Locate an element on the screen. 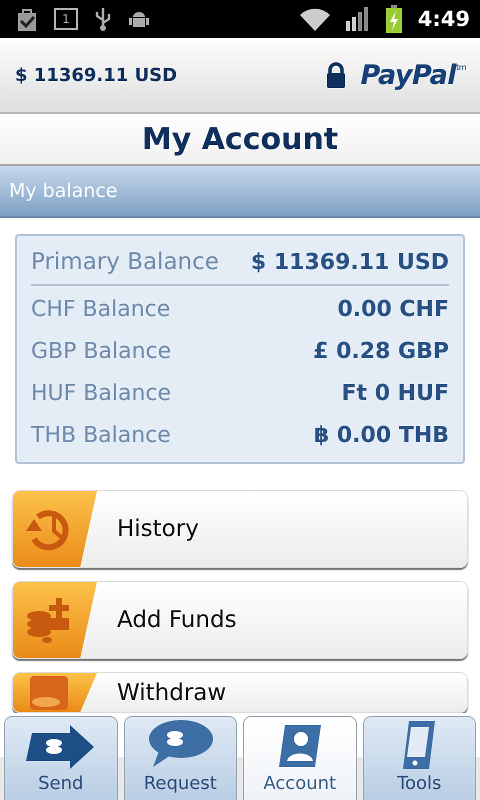  menu-item: Withdraw is located at coordinates (240, 692).